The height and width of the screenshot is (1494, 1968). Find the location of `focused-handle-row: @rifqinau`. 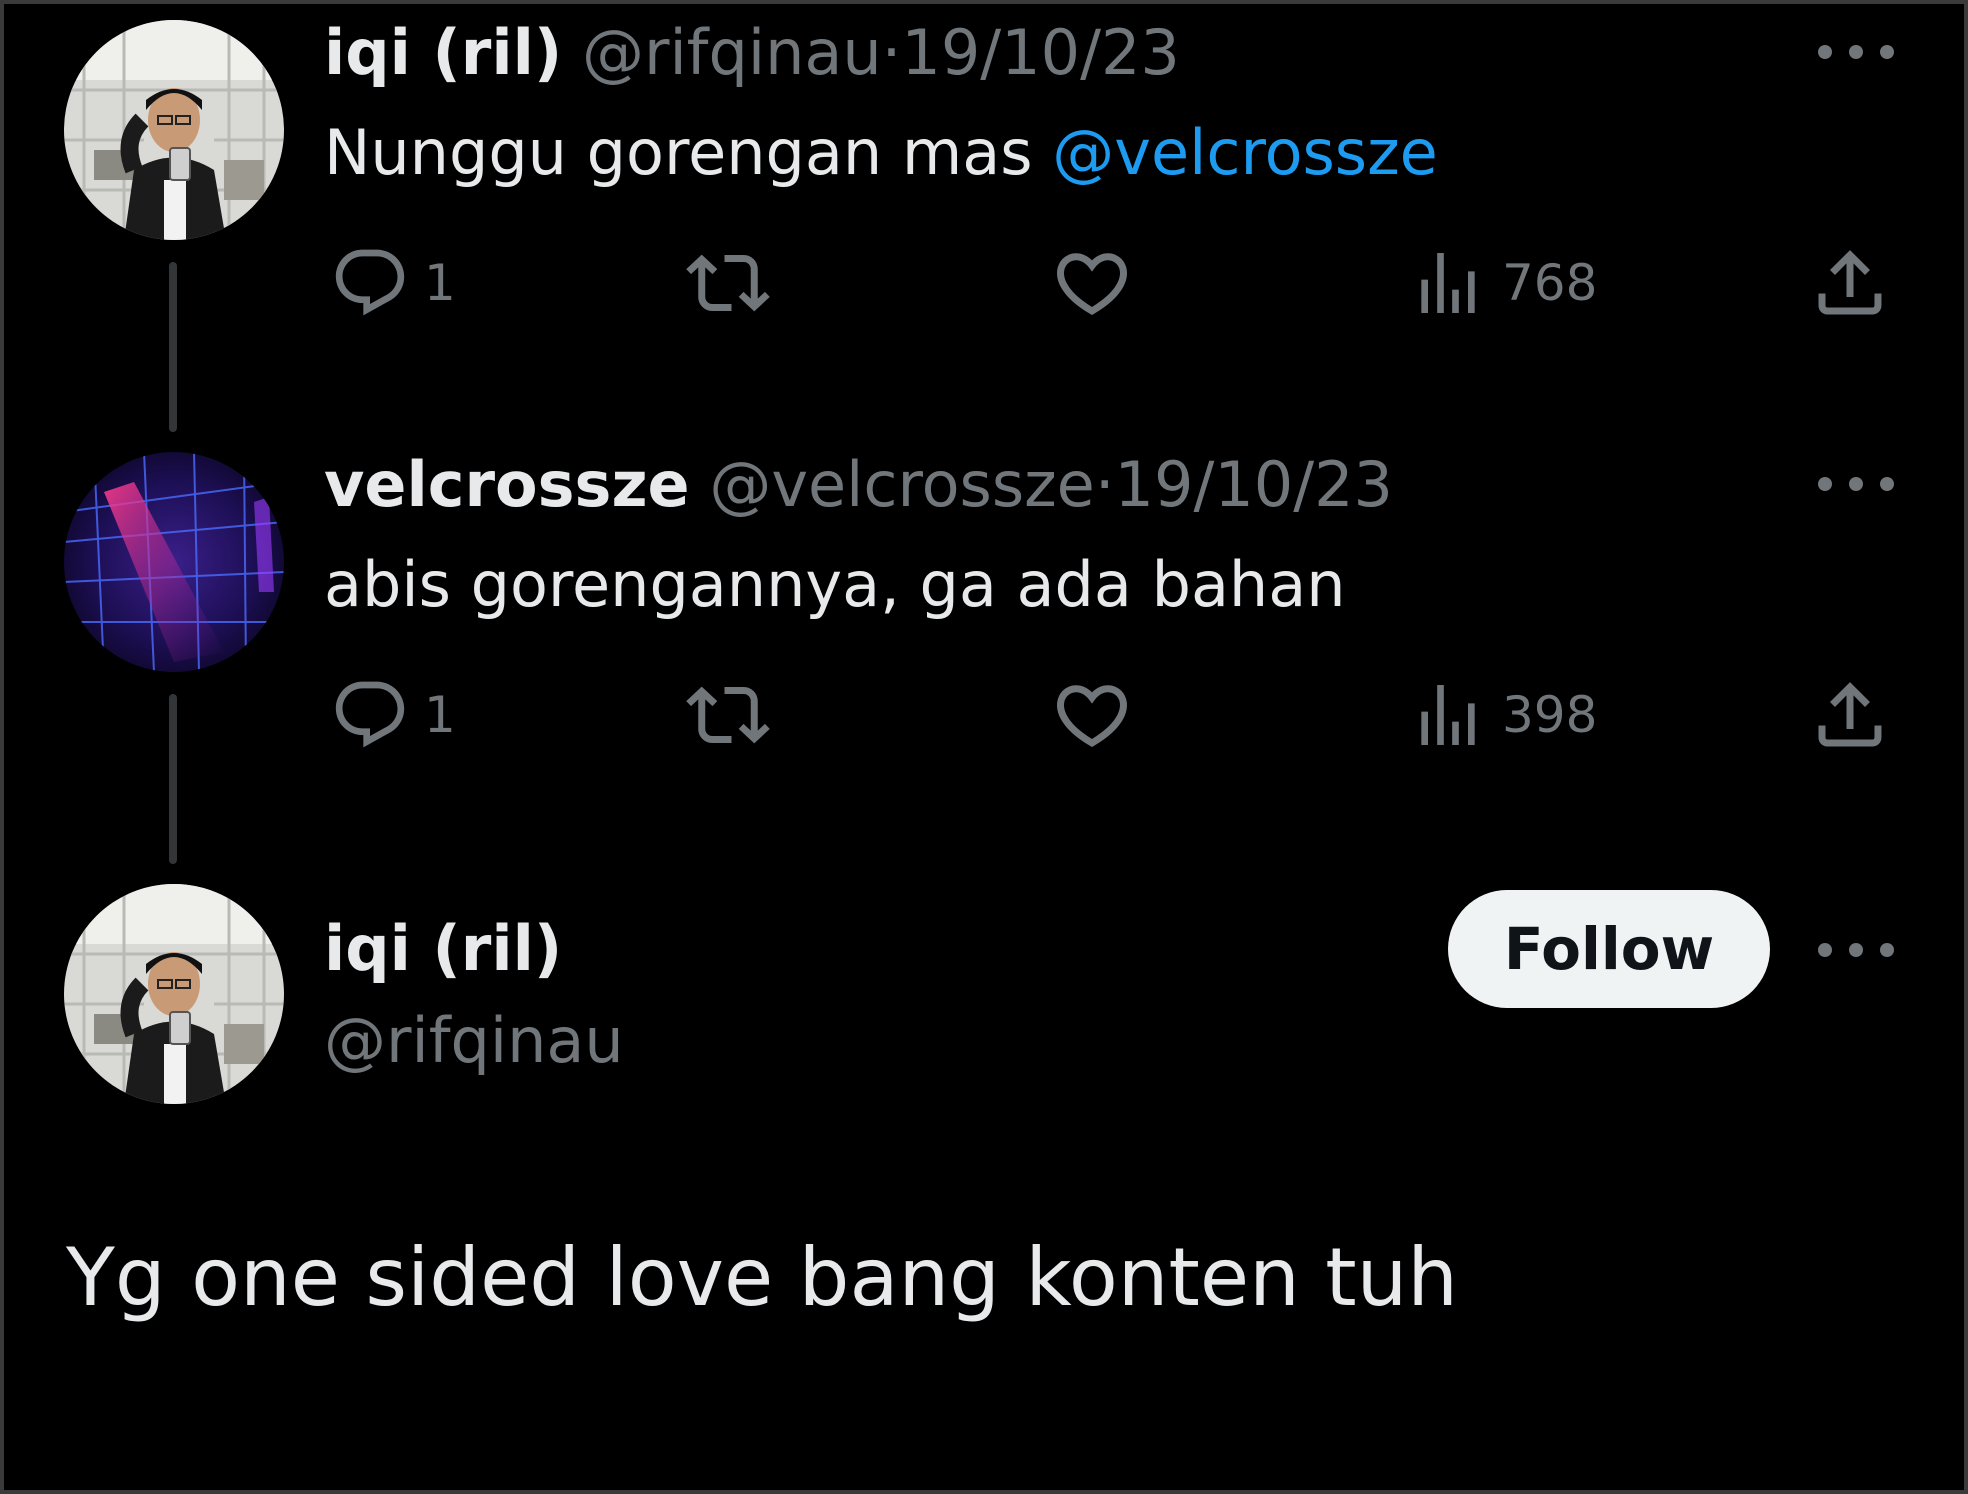

focused-handle-row: @rifqinau is located at coordinates (474, 1041).